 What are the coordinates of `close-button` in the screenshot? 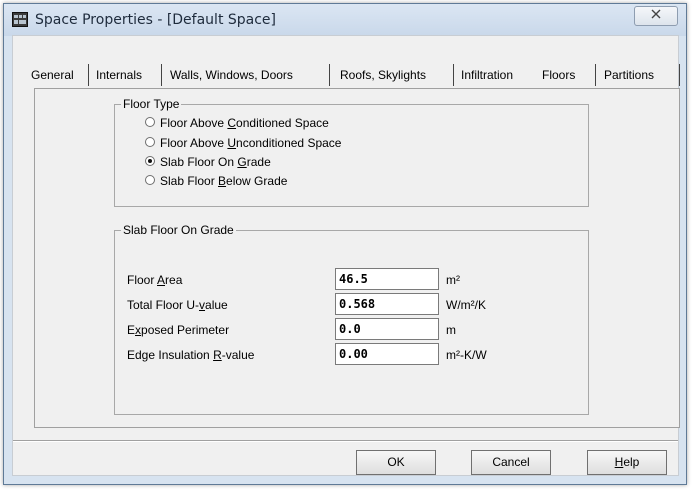 It's located at (656, 16).